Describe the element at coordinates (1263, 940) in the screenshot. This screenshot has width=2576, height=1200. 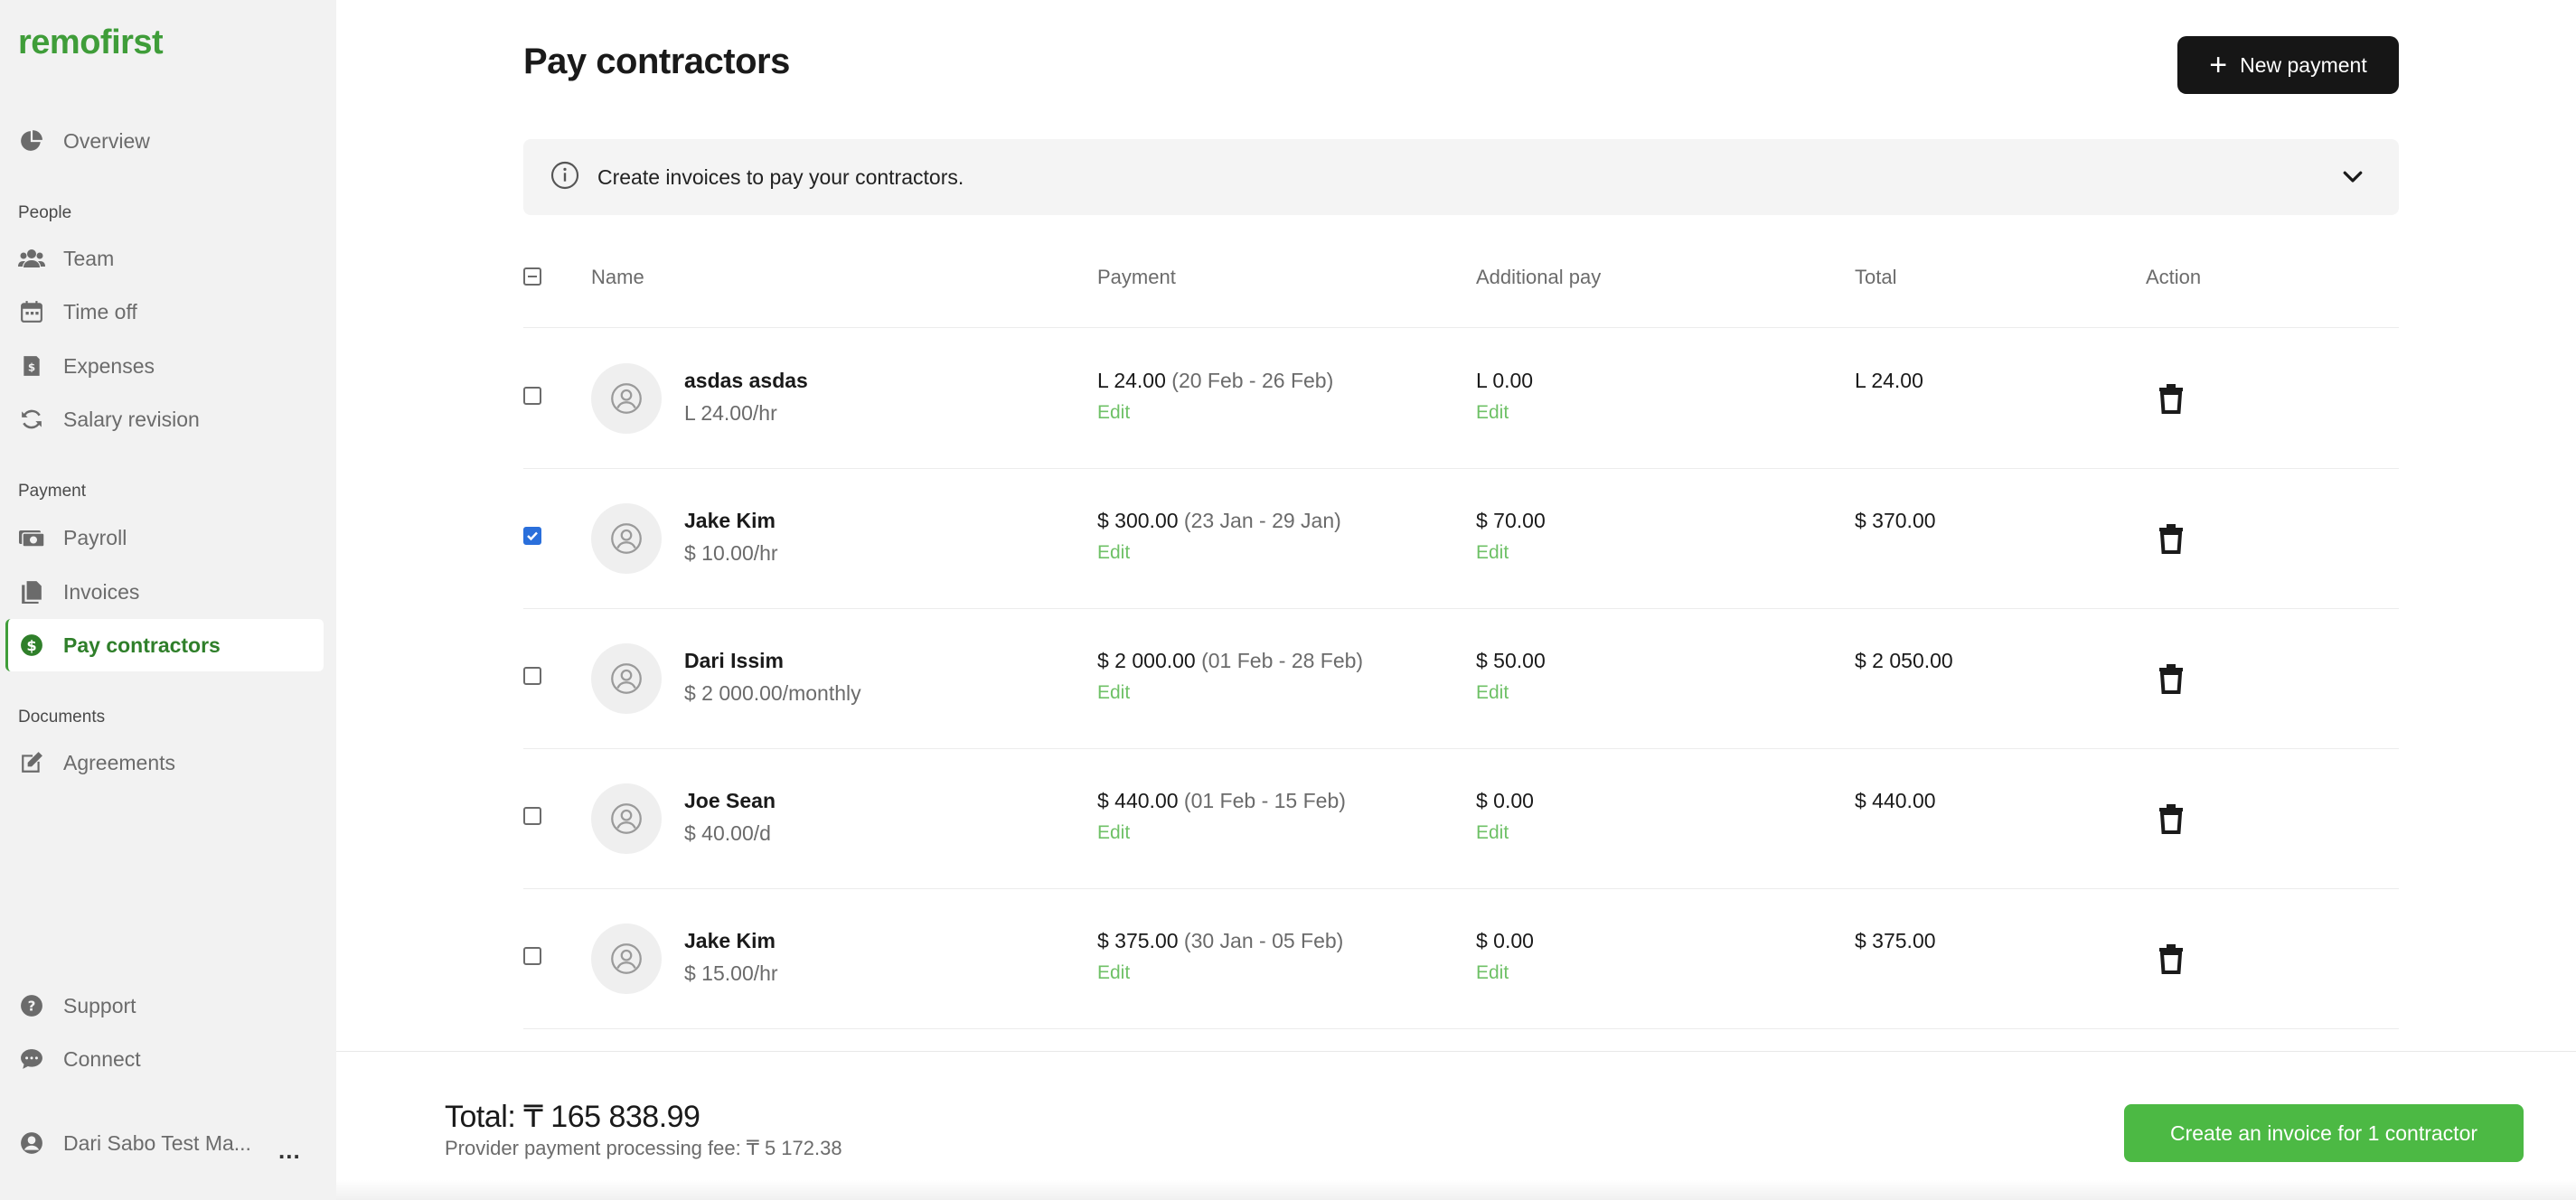
I see `payment-period: (30 Jan - 05 Feb)` at that location.